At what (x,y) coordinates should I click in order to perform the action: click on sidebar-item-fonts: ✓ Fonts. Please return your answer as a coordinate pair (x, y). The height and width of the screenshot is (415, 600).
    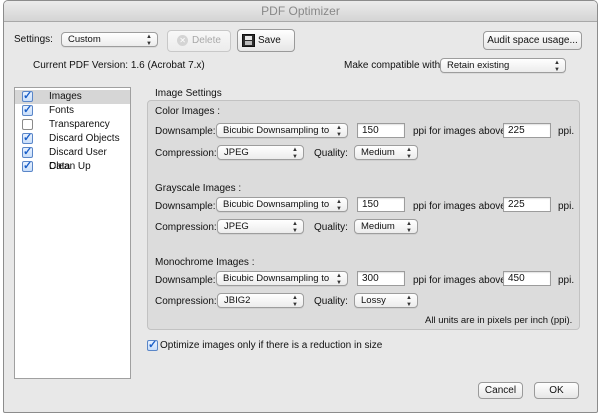
    Looking at the image, I should click on (72, 111).